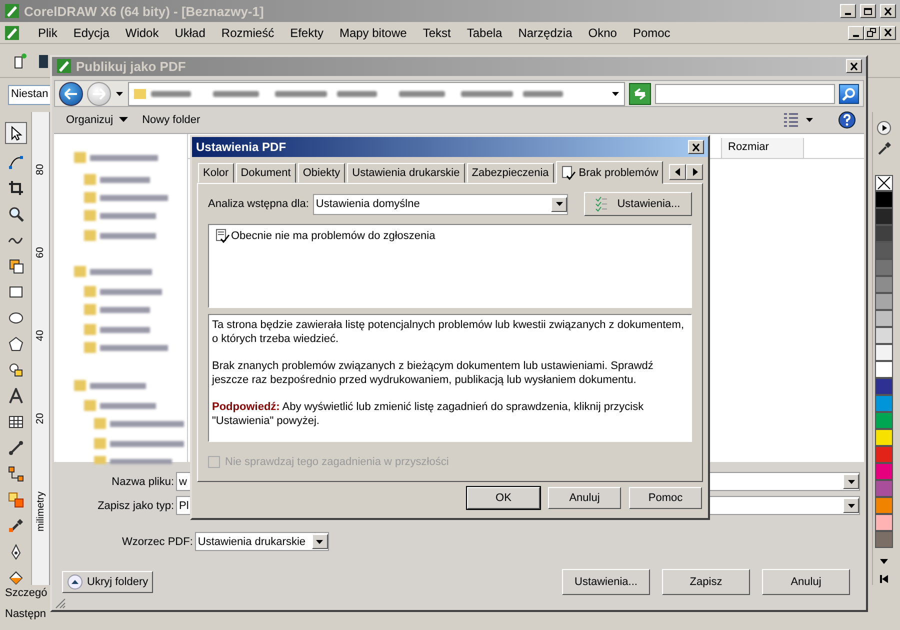  What do you see at coordinates (157, 542) in the screenshot?
I see `field-label: Wzorzec PDF:` at bounding box center [157, 542].